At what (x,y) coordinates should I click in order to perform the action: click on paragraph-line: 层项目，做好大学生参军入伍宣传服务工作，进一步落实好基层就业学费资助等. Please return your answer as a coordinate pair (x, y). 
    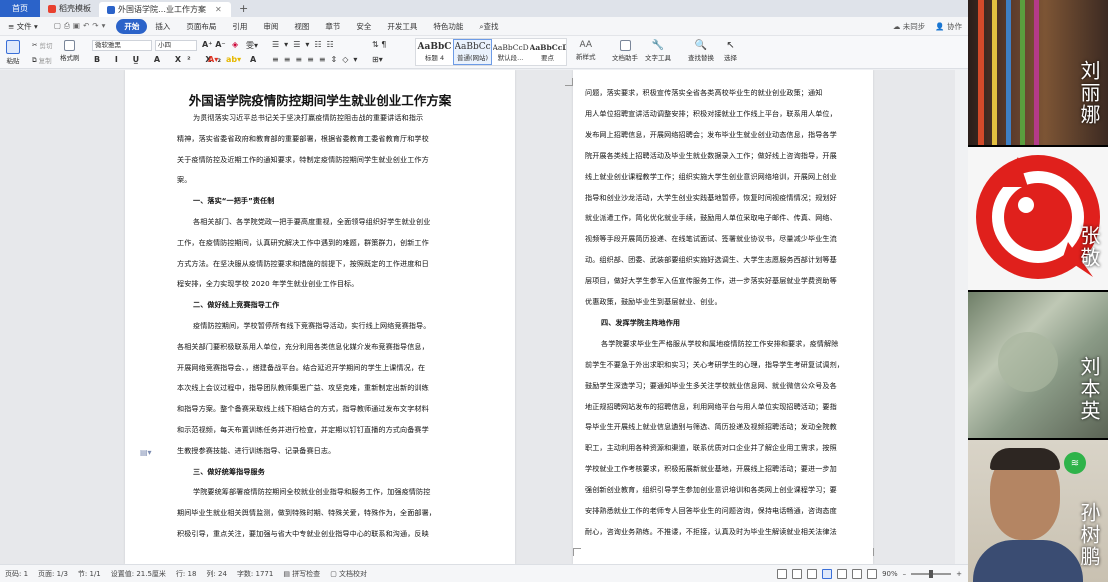
    Looking at the image, I should click on (711, 281).